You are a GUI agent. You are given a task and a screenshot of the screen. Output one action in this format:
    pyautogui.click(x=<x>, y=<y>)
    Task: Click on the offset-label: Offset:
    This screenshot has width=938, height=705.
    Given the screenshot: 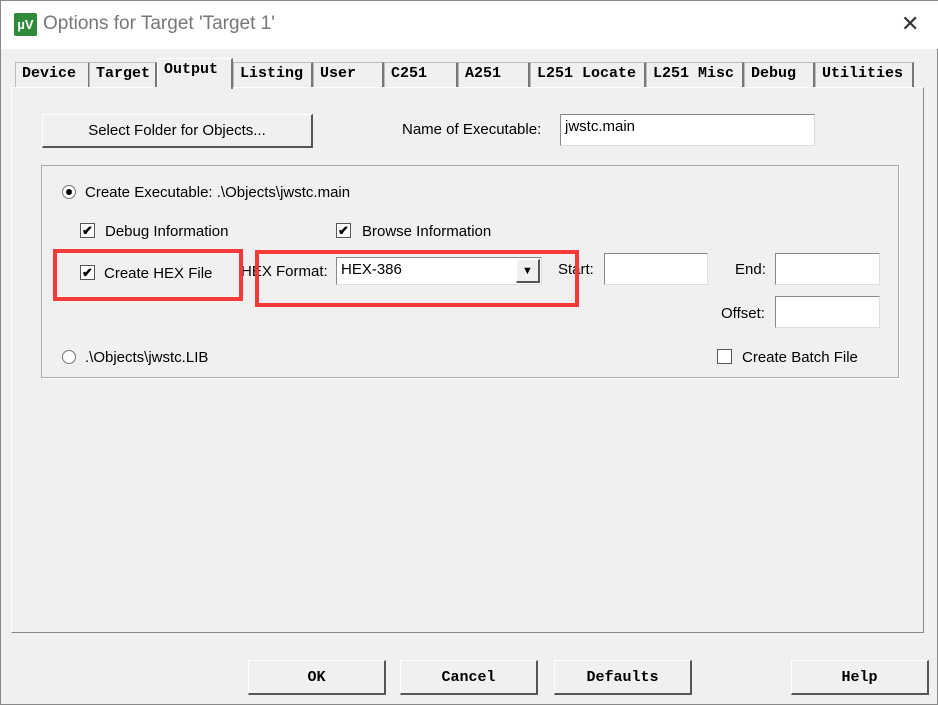 What is the action you would take?
    pyautogui.click(x=743, y=313)
    